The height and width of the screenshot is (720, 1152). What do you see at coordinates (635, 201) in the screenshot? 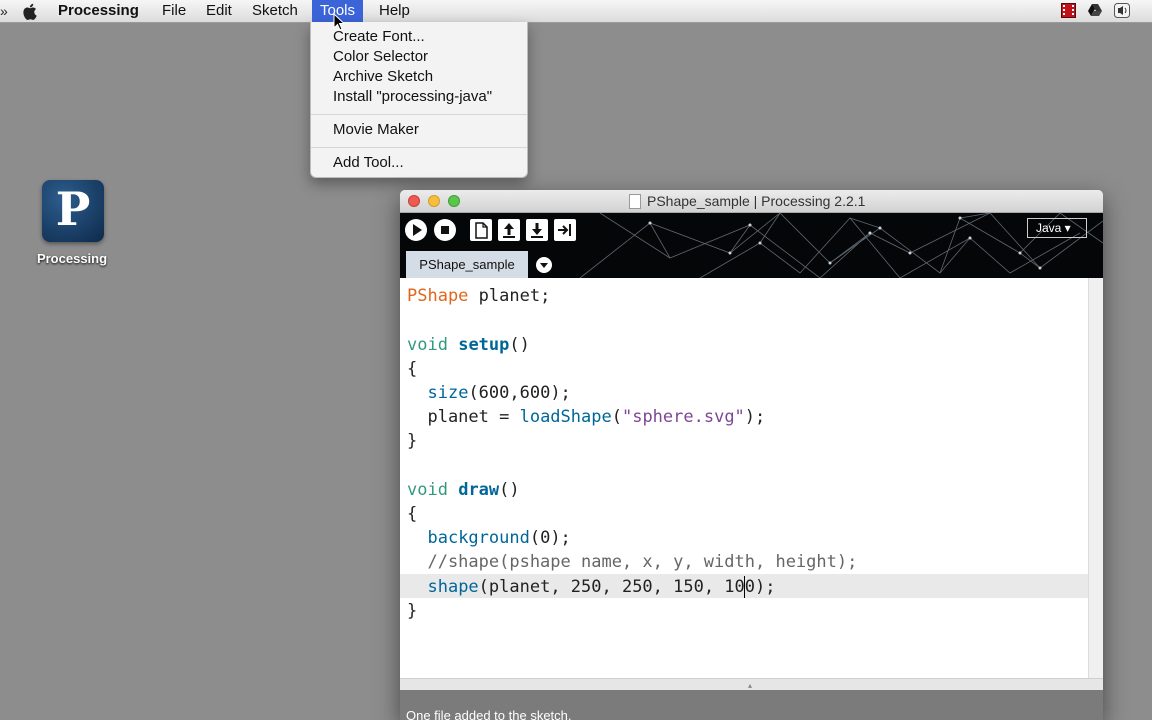
I see `document-proxy-icon` at bounding box center [635, 201].